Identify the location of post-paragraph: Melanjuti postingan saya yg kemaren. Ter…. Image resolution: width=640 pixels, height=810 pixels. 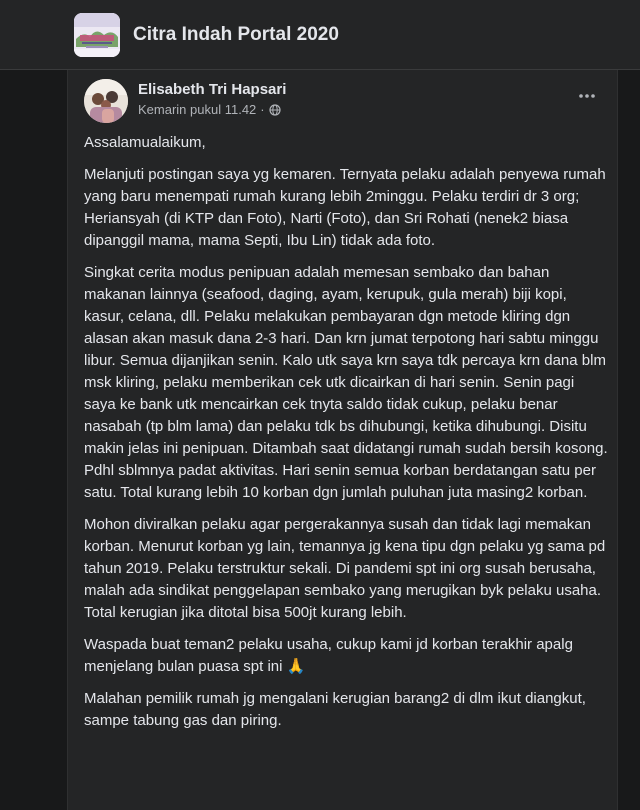
(345, 207).